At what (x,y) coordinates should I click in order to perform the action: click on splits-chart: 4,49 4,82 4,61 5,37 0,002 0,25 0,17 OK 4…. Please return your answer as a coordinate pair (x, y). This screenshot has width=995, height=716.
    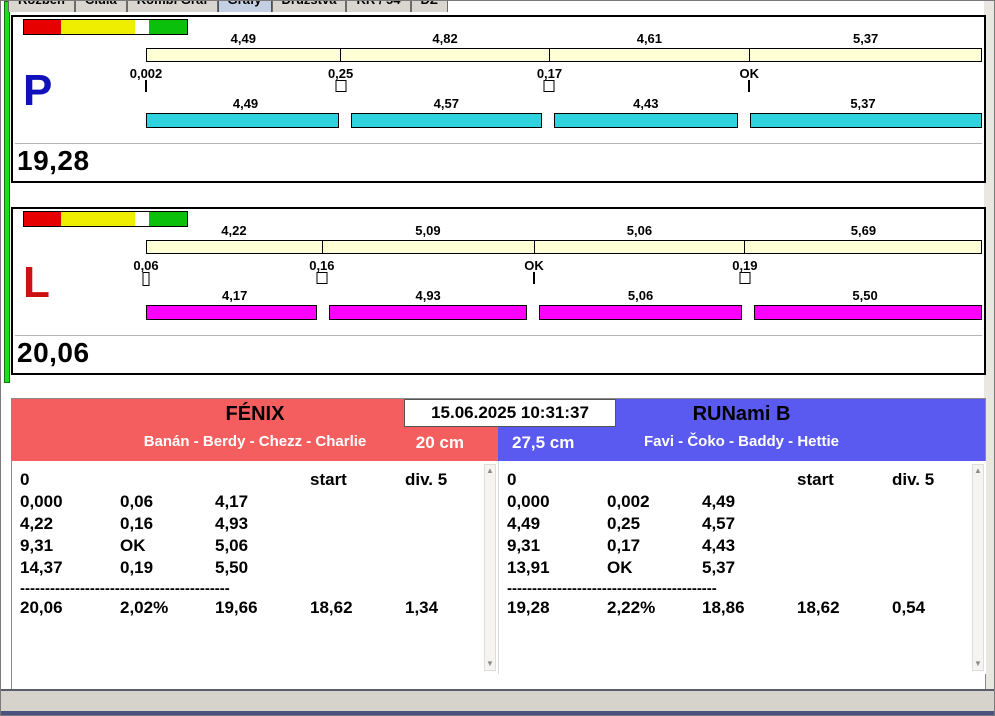
    Looking at the image, I should click on (555, 79).